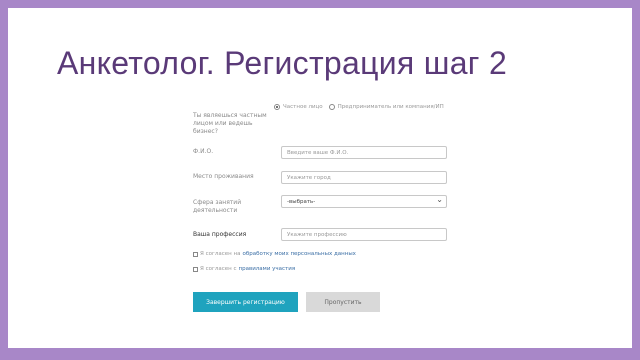  What do you see at coordinates (364, 234) in the screenshot?
I see `profession-field: Укажите профессию` at bounding box center [364, 234].